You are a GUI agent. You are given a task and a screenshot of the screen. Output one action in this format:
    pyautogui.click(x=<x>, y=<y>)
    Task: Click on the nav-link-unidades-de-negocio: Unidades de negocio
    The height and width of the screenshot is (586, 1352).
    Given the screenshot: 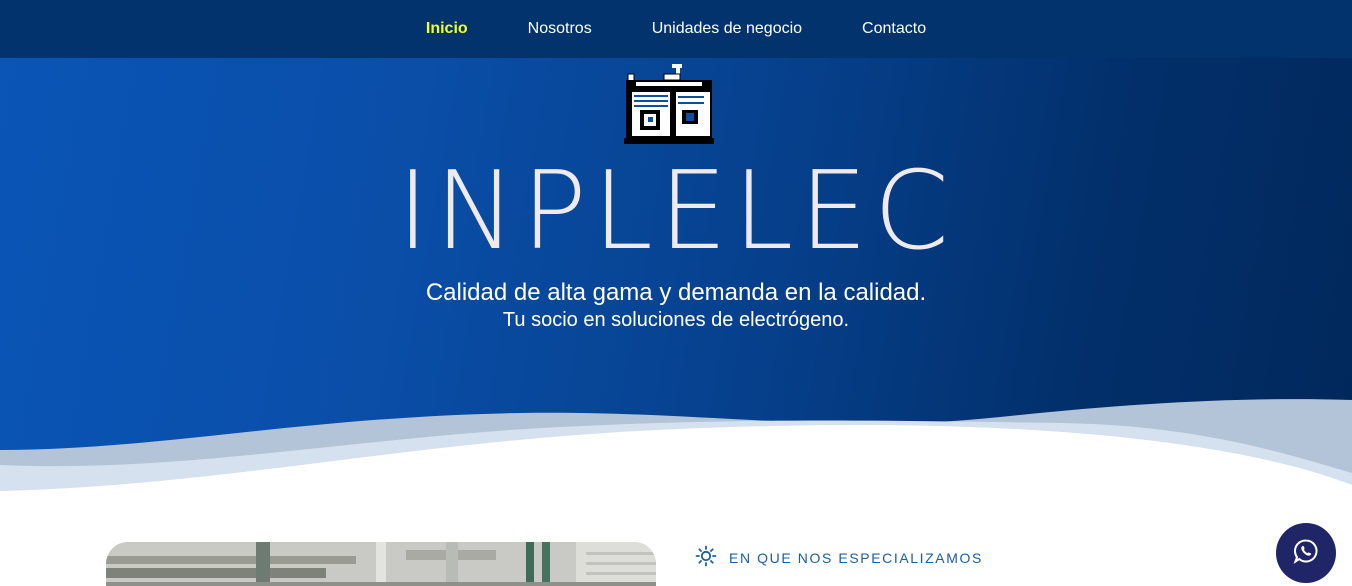 What is the action you would take?
    pyautogui.click(x=727, y=29)
    